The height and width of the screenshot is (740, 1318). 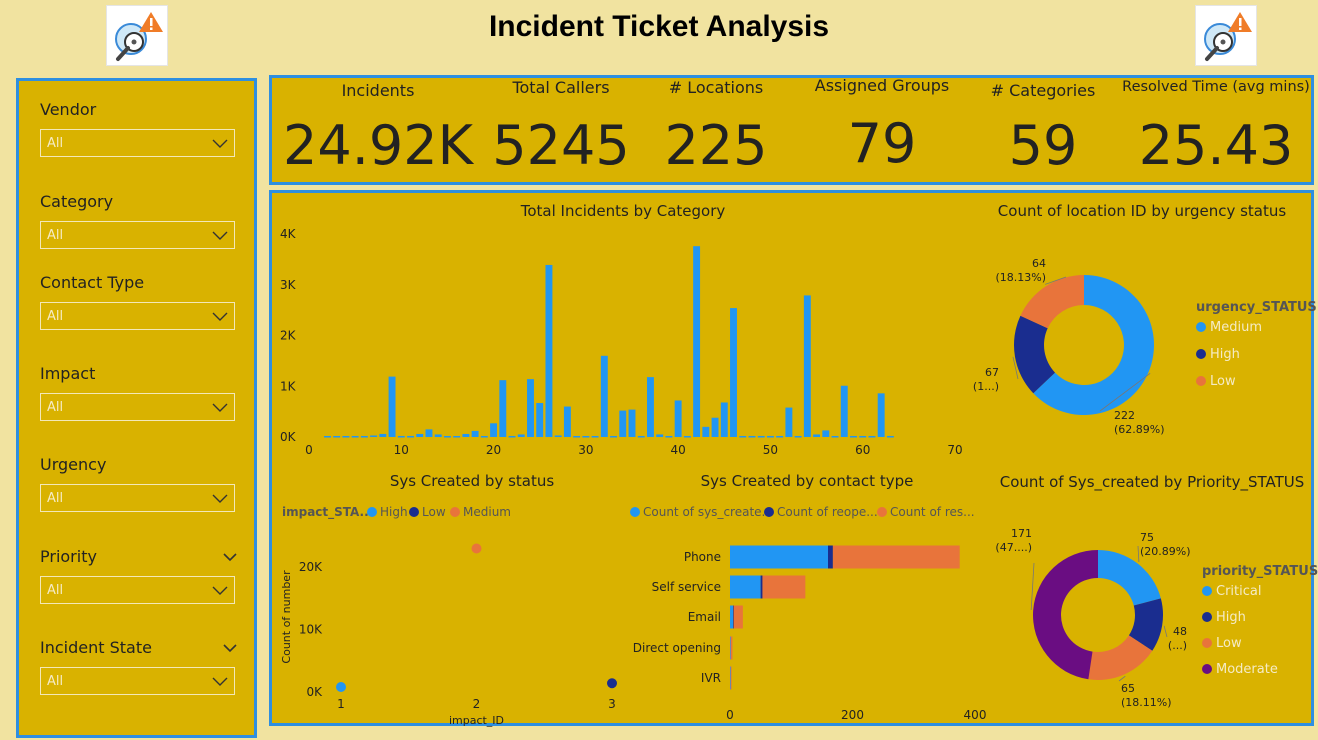 I want to click on y-tick-label: 10K, so click(x=311, y=630).